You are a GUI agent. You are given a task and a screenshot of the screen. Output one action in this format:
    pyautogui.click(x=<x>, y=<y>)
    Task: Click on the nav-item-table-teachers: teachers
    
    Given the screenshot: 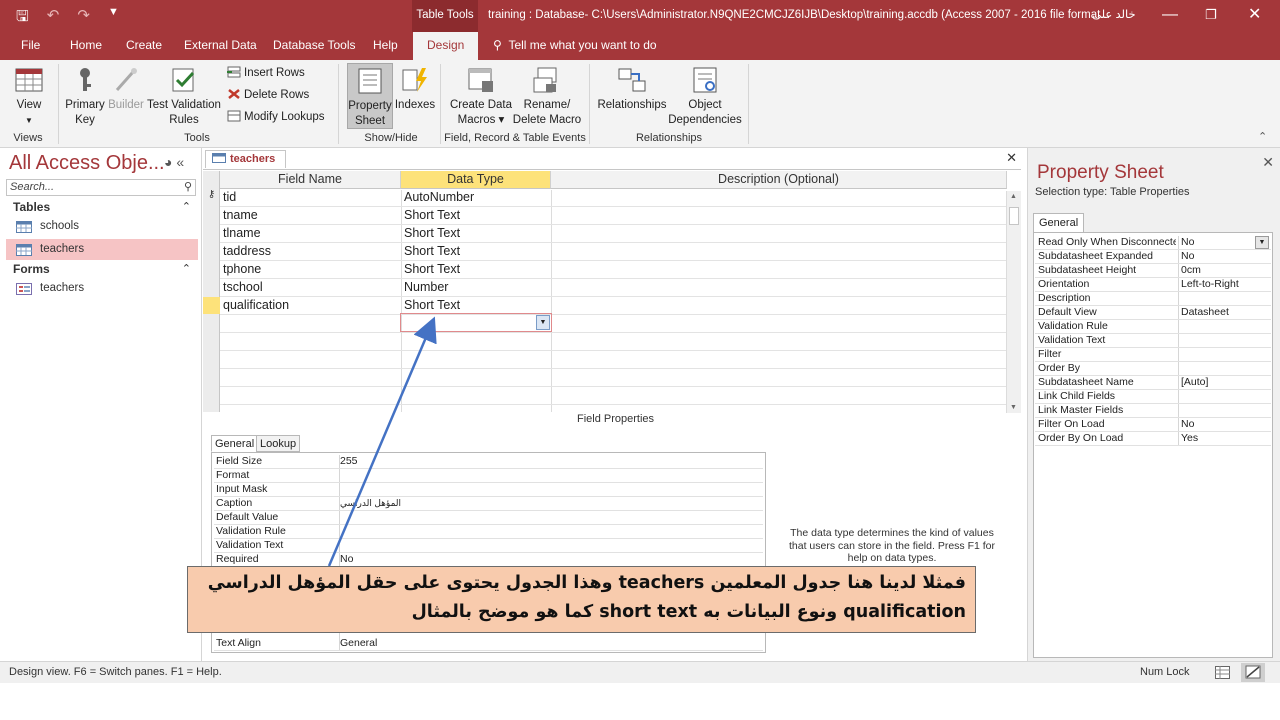 What is the action you would take?
    pyautogui.click(x=102, y=249)
    